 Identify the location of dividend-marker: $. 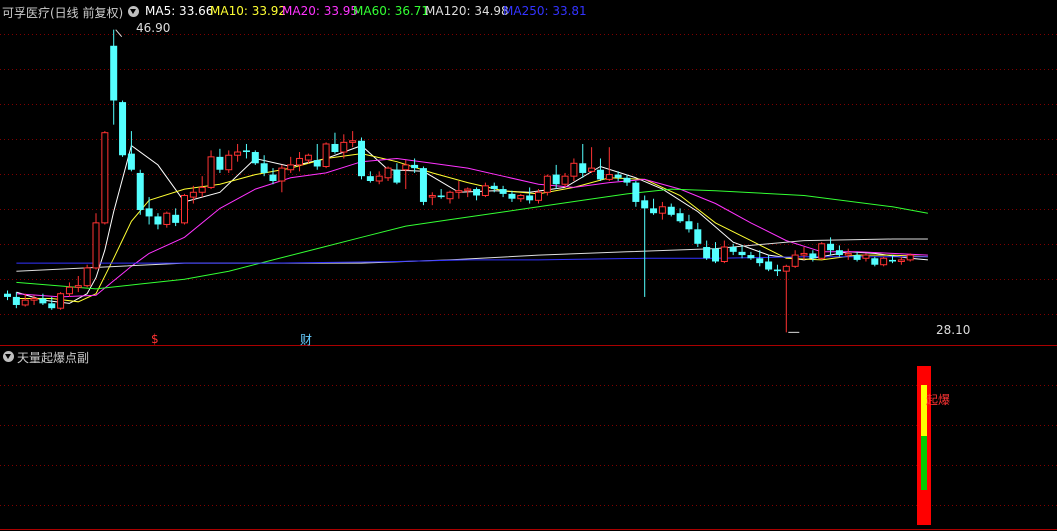
(155, 339).